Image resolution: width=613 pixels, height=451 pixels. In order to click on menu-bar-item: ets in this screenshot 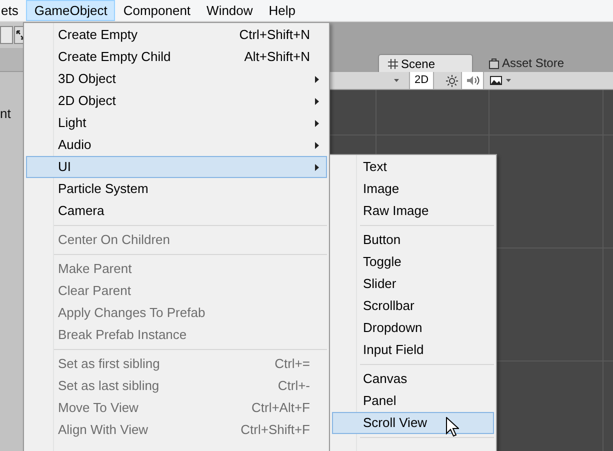, I will do `click(13, 10)`.